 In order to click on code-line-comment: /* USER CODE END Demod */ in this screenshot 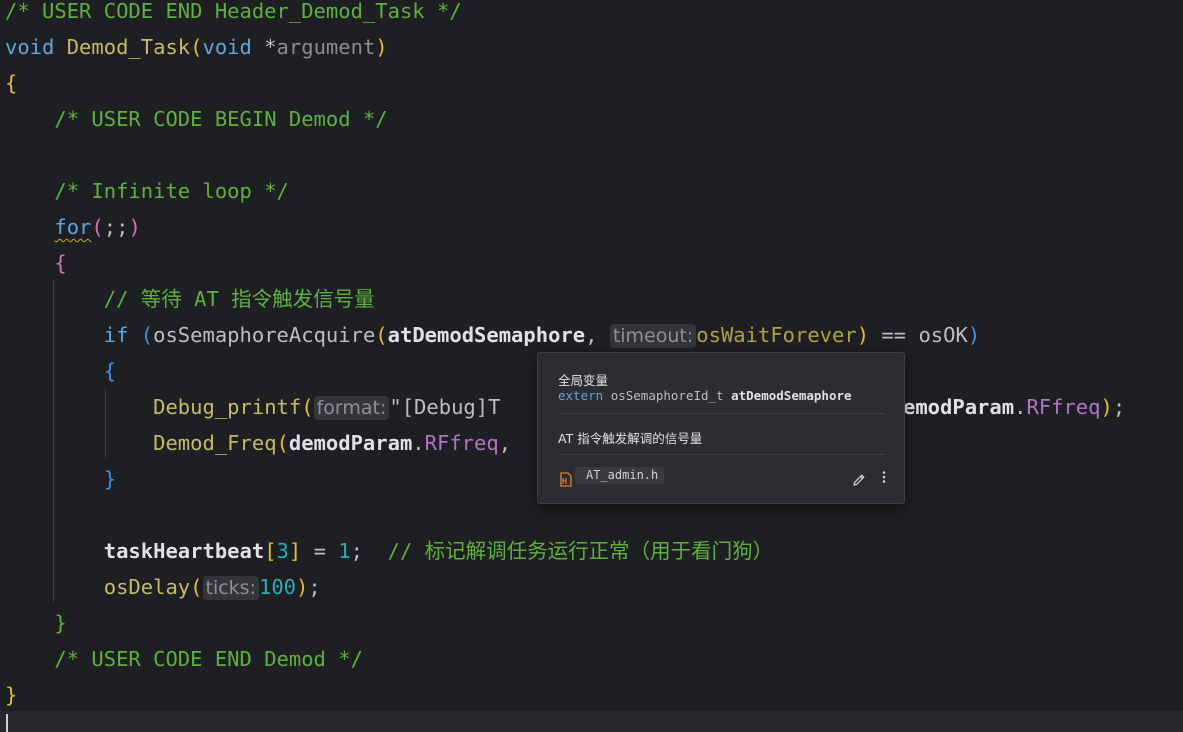, I will do `click(184, 659)`.